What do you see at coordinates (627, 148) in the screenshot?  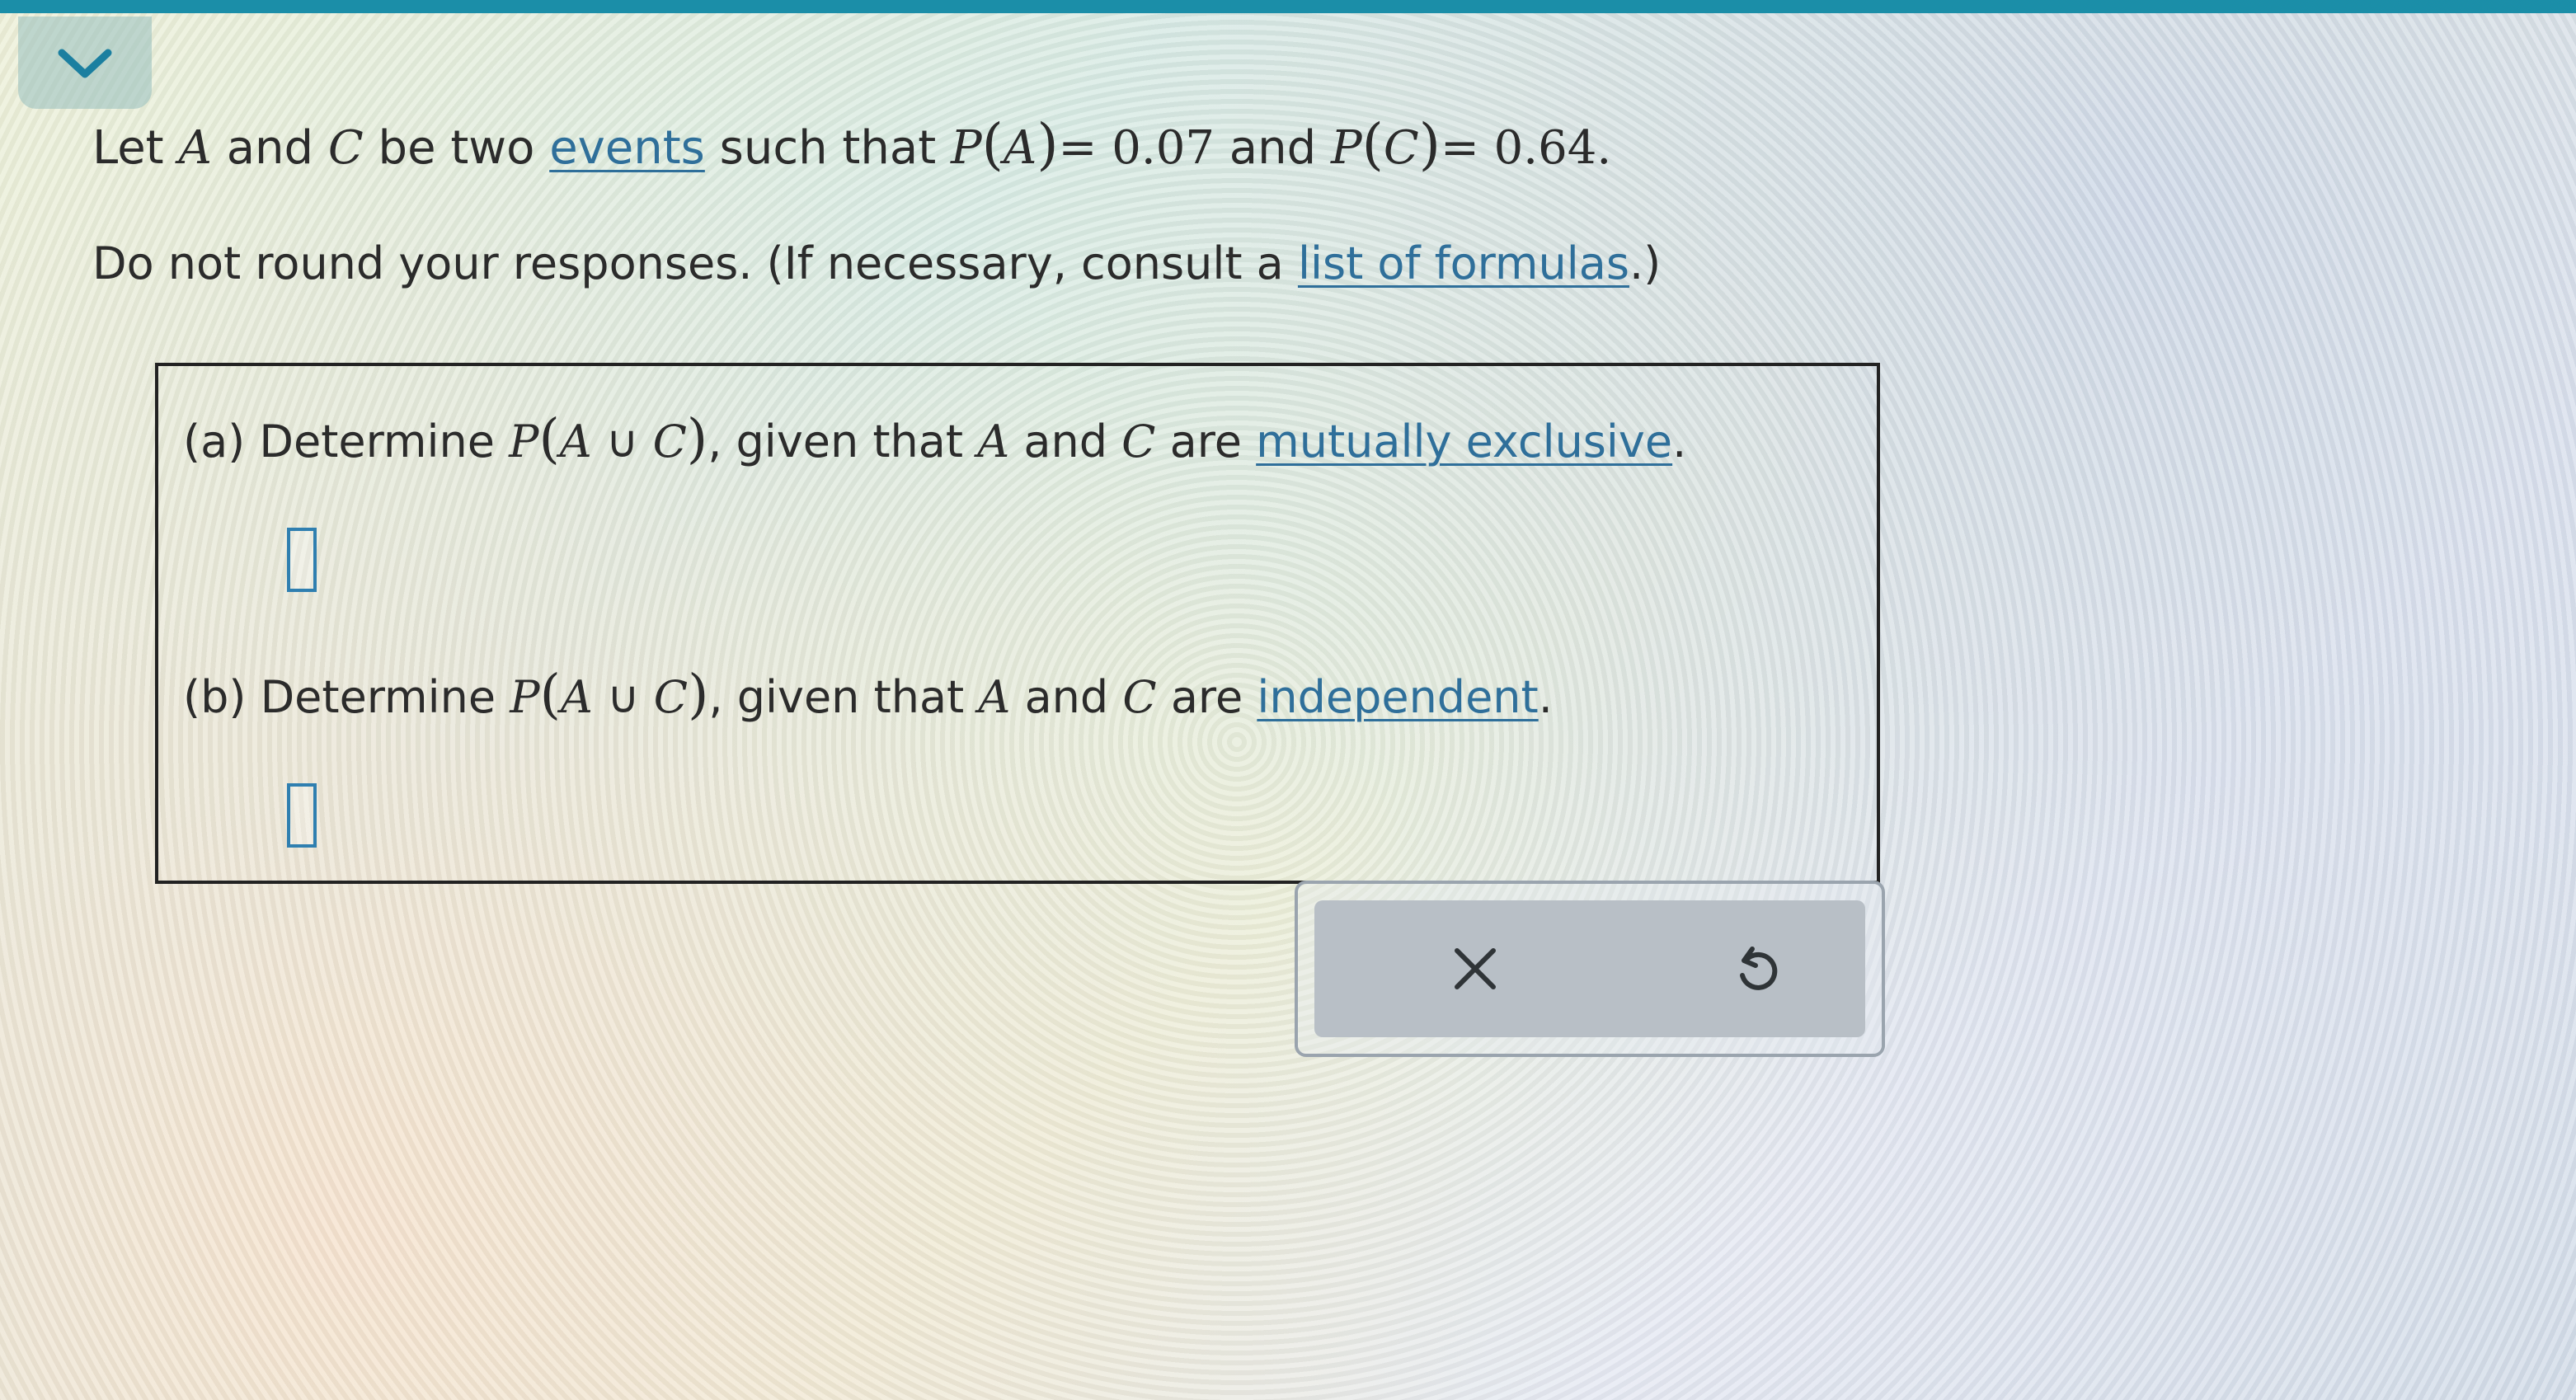 I see `events-link: events` at bounding box center [627, 148].